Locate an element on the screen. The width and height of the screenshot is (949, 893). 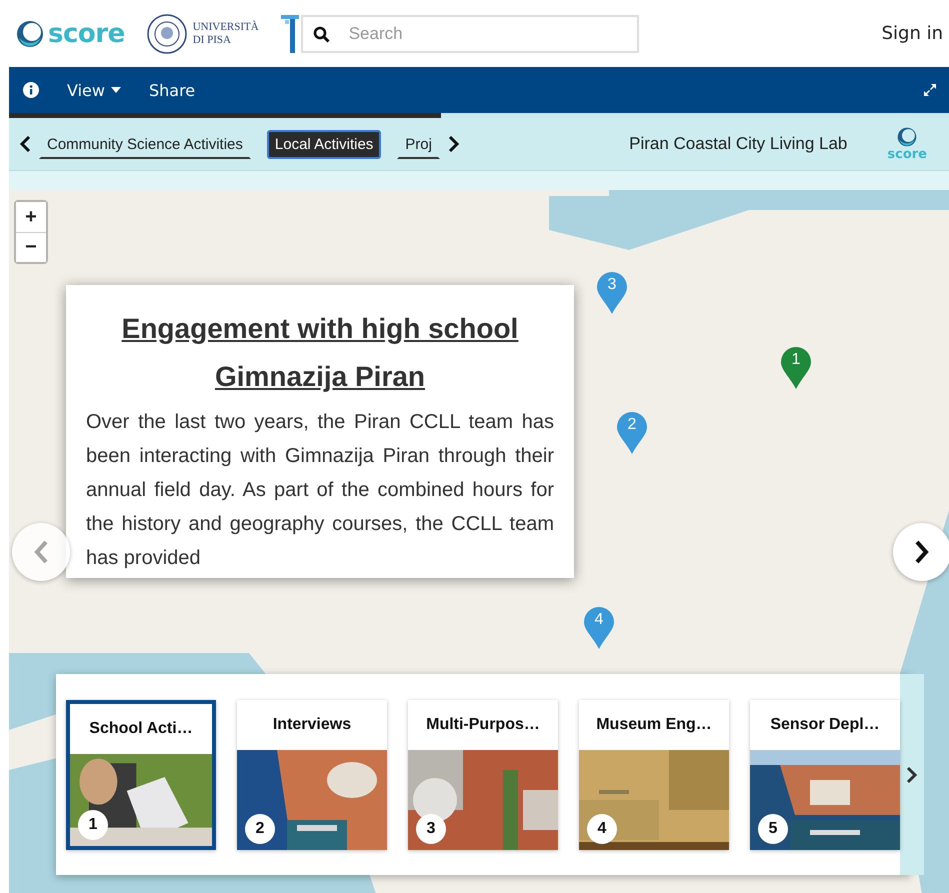
share-link: Share is located at coordinates (172, 90).